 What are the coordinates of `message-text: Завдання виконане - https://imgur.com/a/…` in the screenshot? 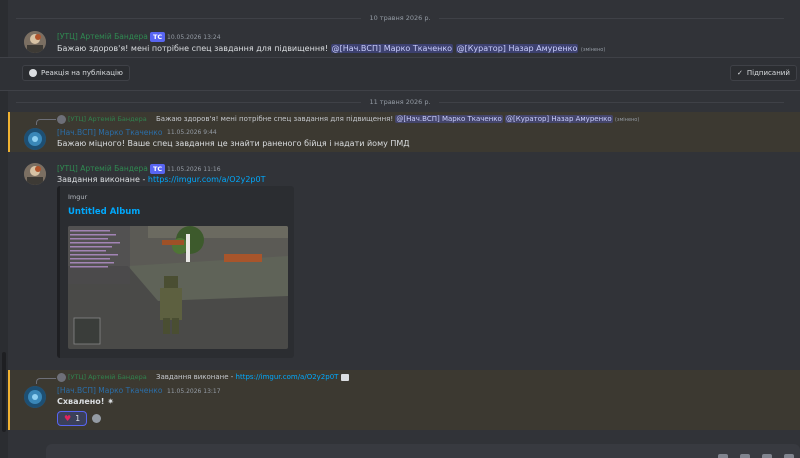 It's located at (161, 179).